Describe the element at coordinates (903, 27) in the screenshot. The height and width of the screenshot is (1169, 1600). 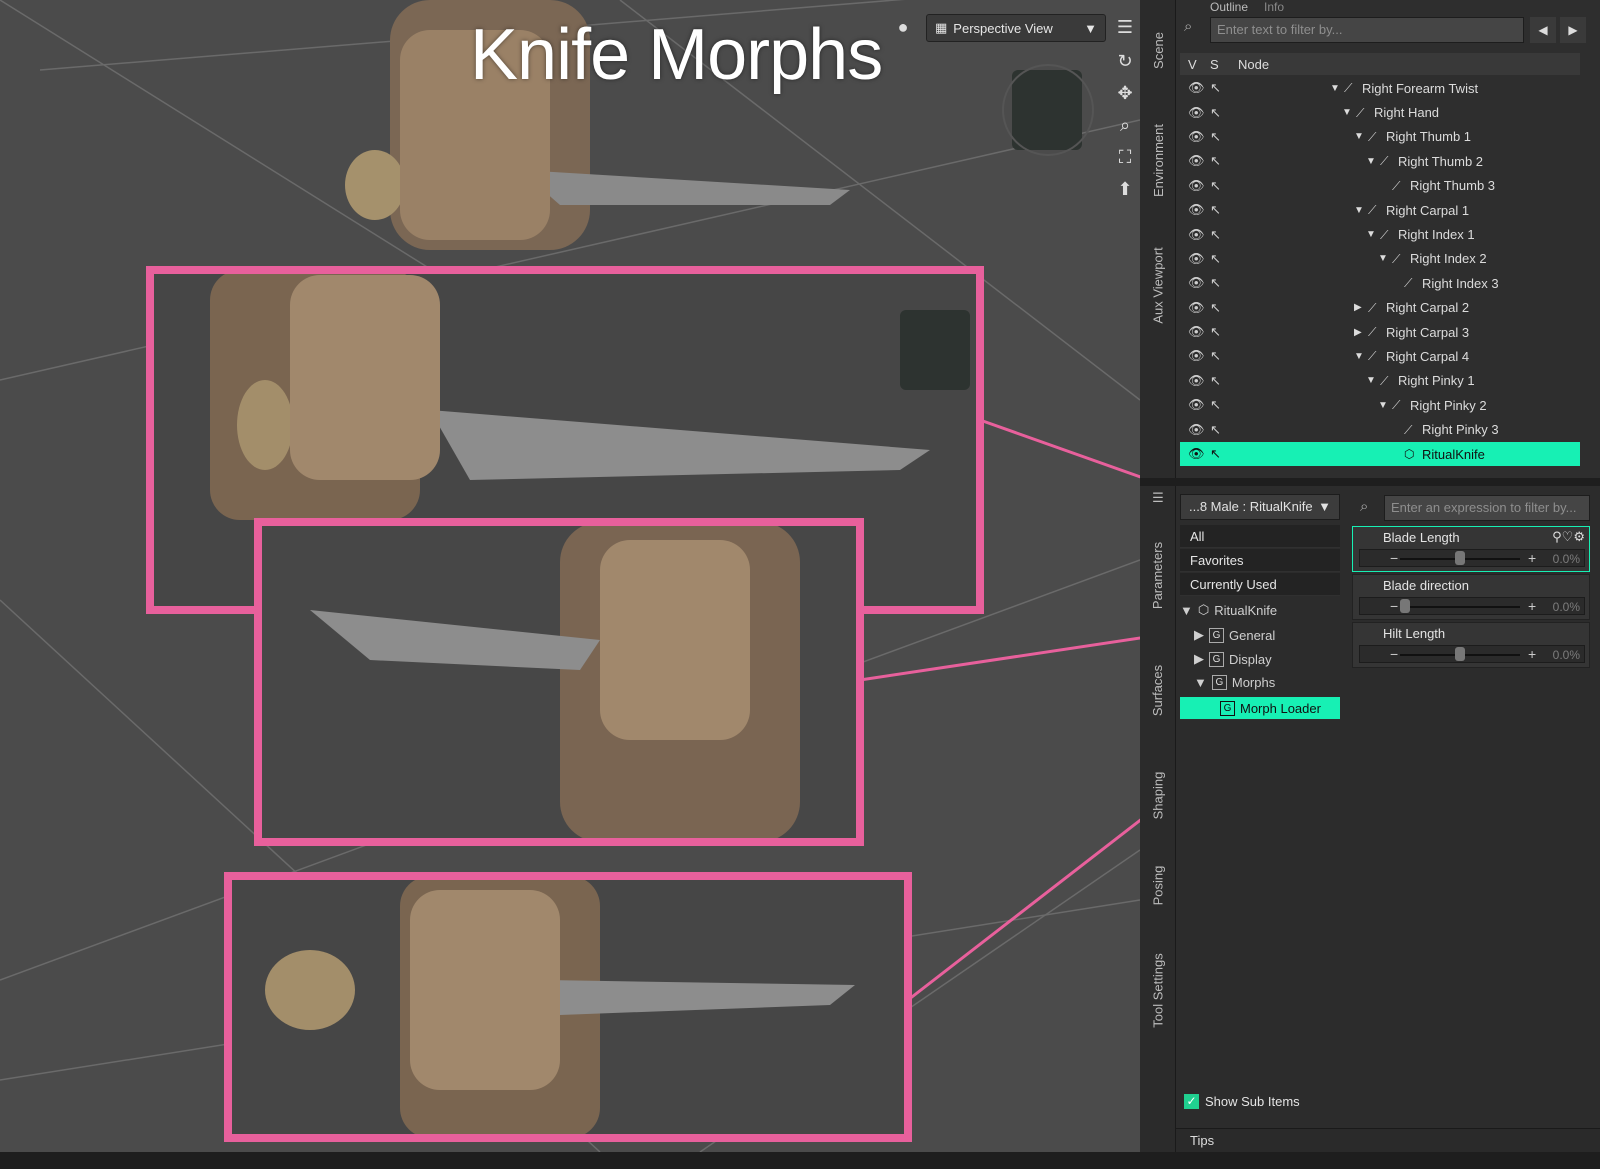
I see `render-sphere-icon: ●` at that location.